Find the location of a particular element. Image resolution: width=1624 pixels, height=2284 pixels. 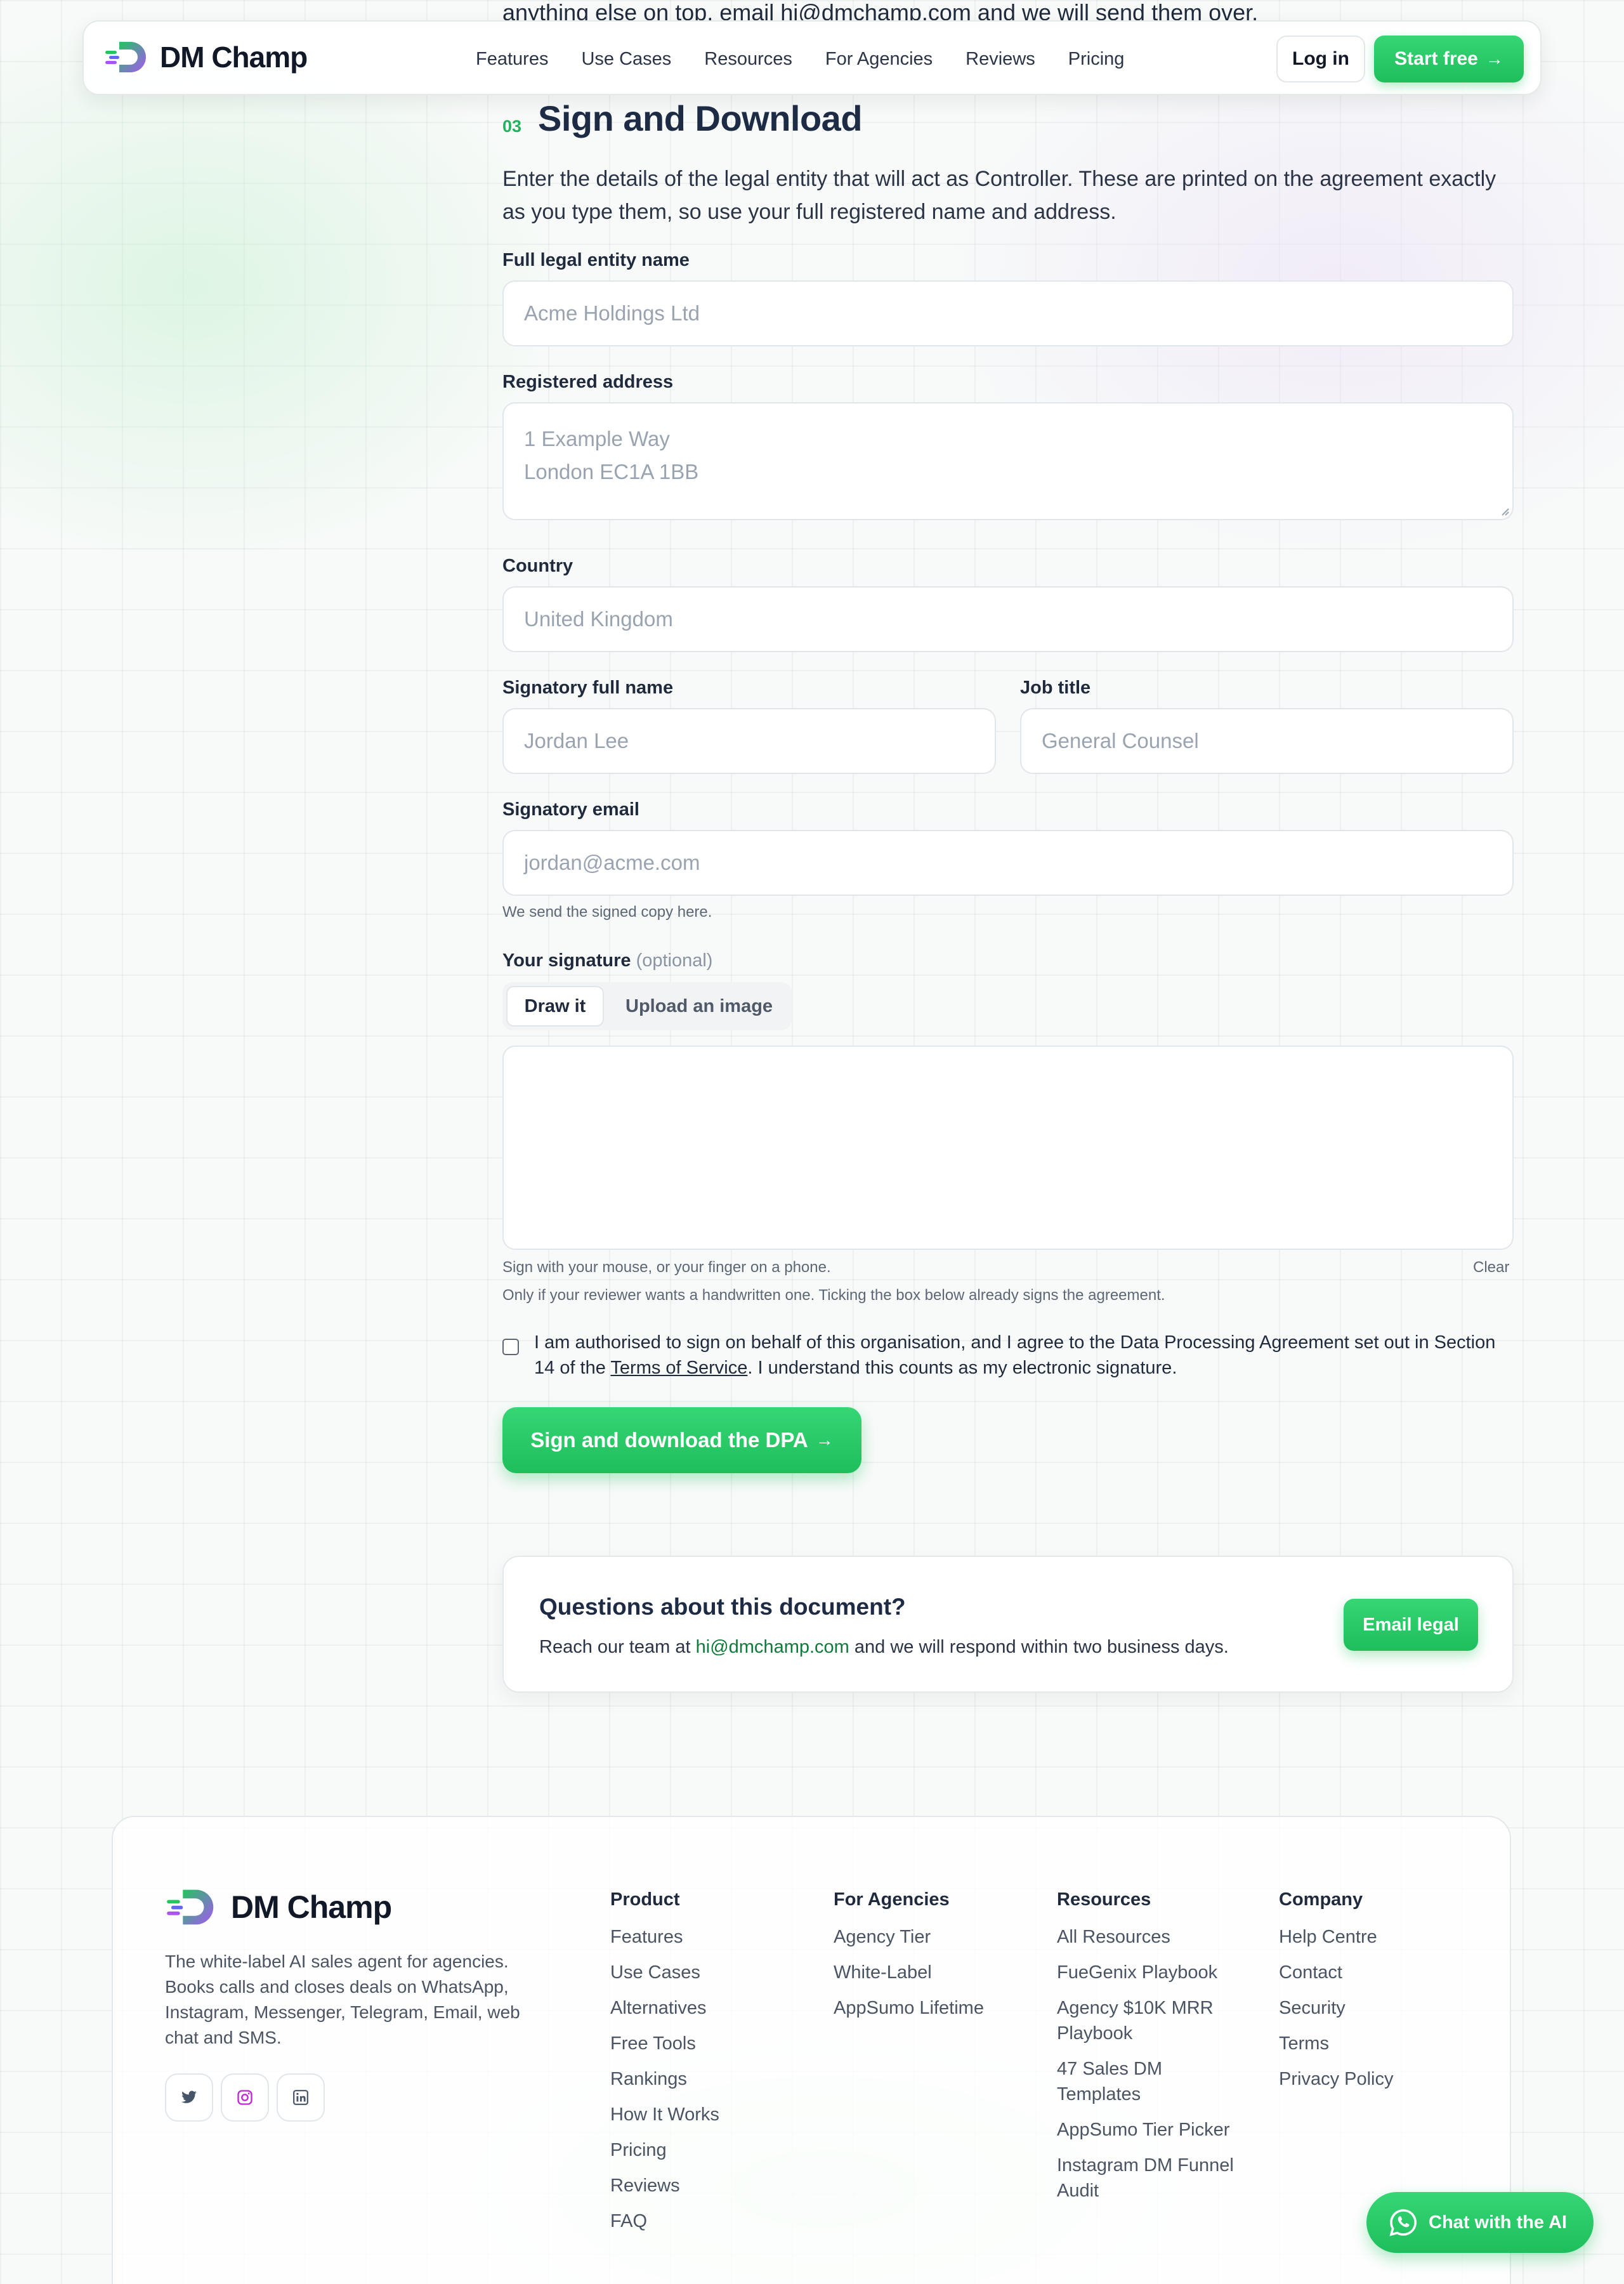

signature-label-text: Your signature is located at coordinates (566, 960).